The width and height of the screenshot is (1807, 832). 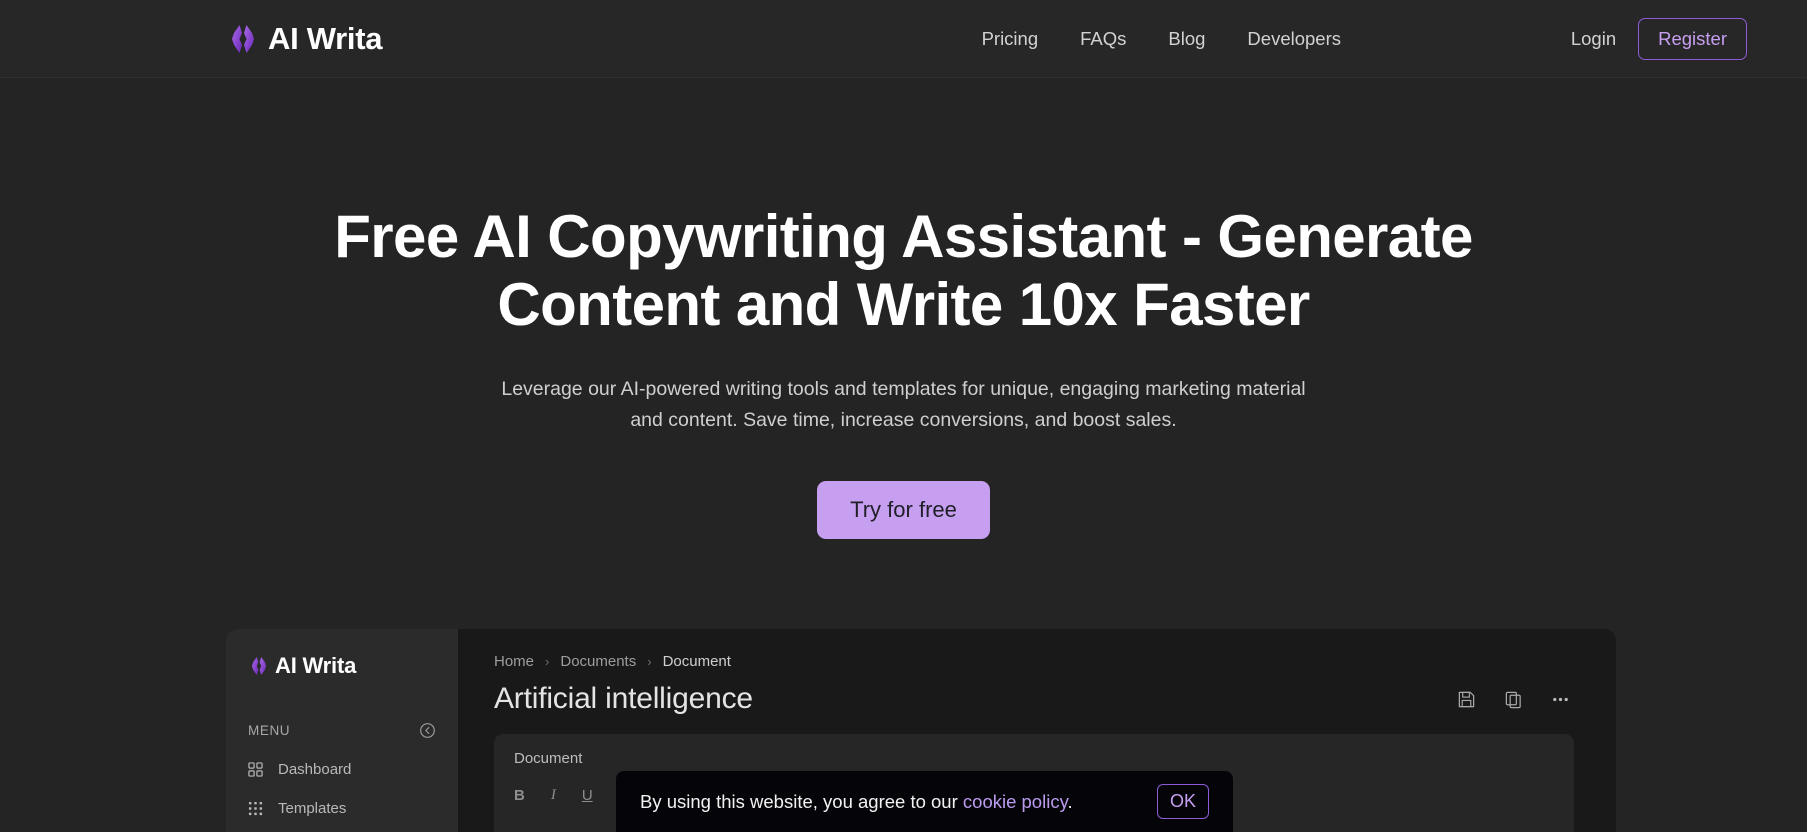 I want to click on document-actions, so click(x=1518, y=699).